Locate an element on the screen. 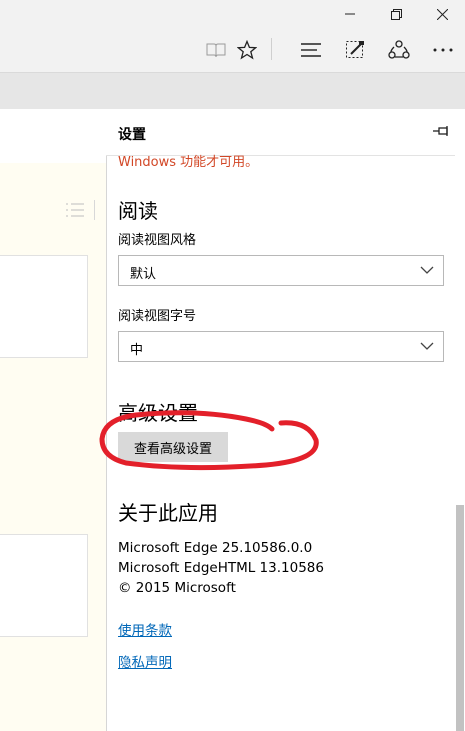 The width and height of the screenshot is (465, 731). hub-icon is located at coordinates (311, 50).